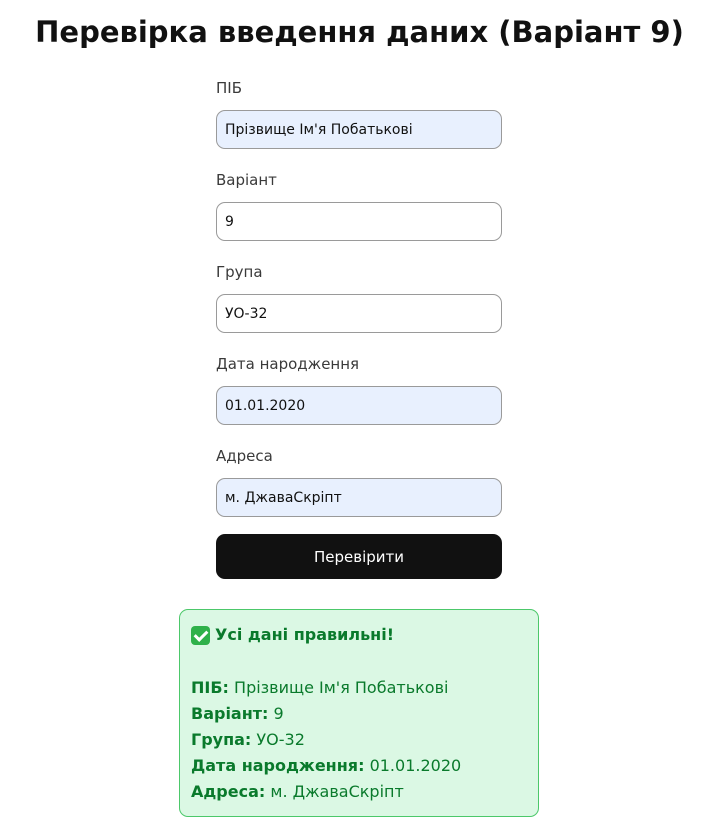 The width and height of the screenshot is (719, 828). I want to click on field-address: Адреса, so click(359, 492).